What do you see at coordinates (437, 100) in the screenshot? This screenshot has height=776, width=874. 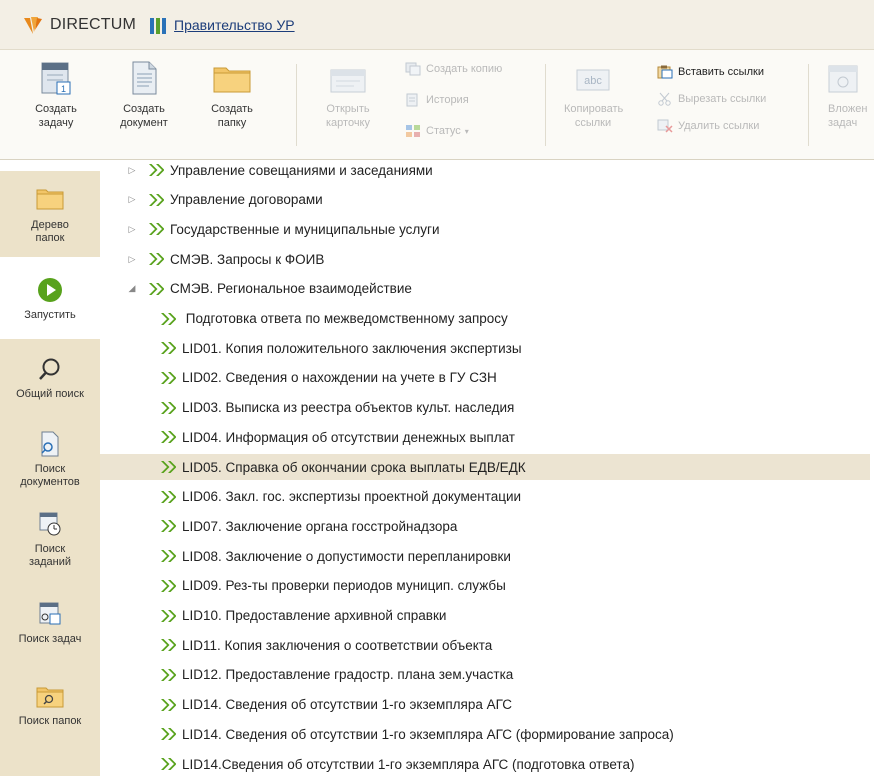 I see `history-button: История` at bounding box center [437, 100].